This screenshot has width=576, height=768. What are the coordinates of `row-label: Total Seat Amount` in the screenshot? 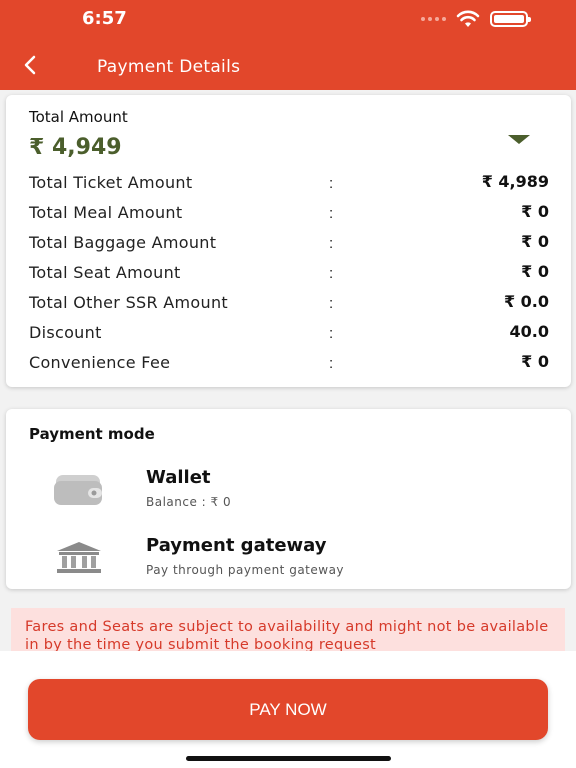 It's located at (105, 272).